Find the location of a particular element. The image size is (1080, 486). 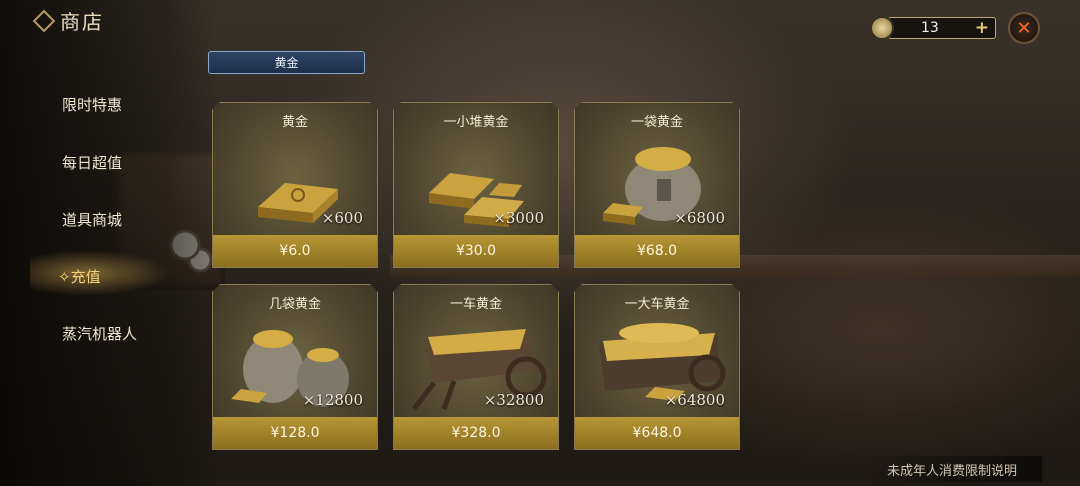

sidebar-item-daily-value: 每日超值 is located at coordinates (92, 162).